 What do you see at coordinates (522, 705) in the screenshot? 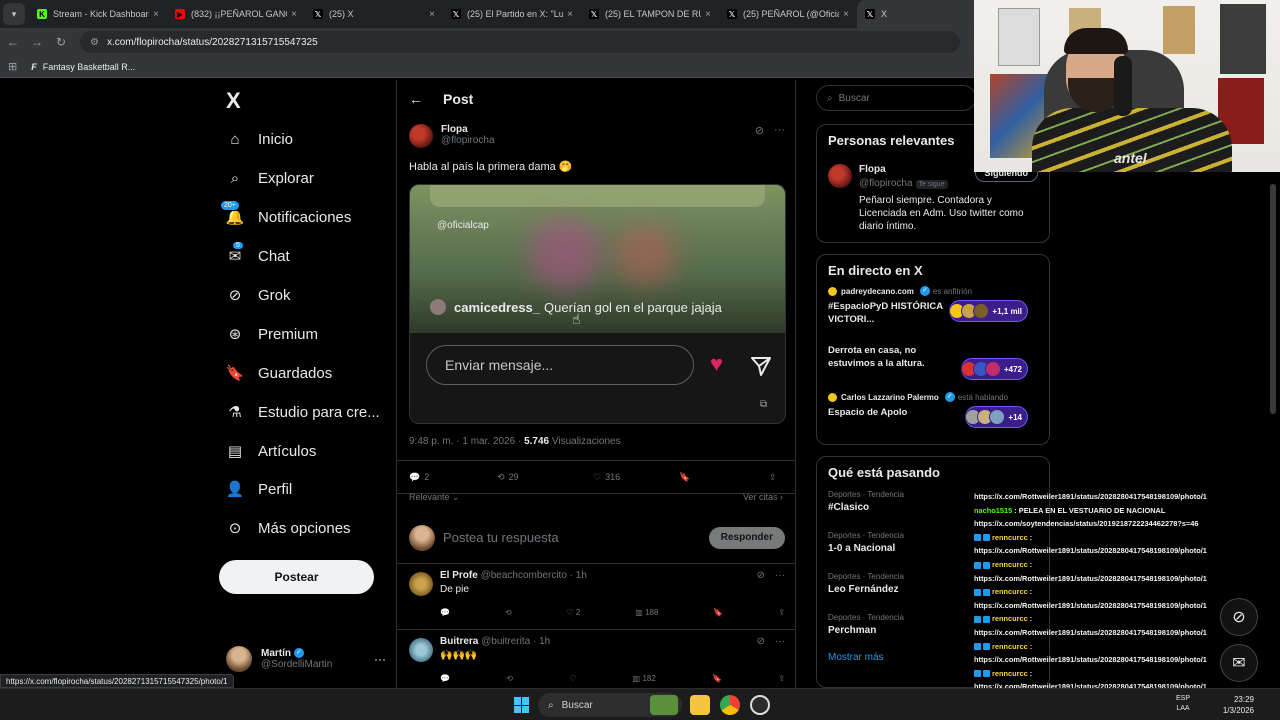
I see `windows-start-icon` at bounding box center [522, 705].